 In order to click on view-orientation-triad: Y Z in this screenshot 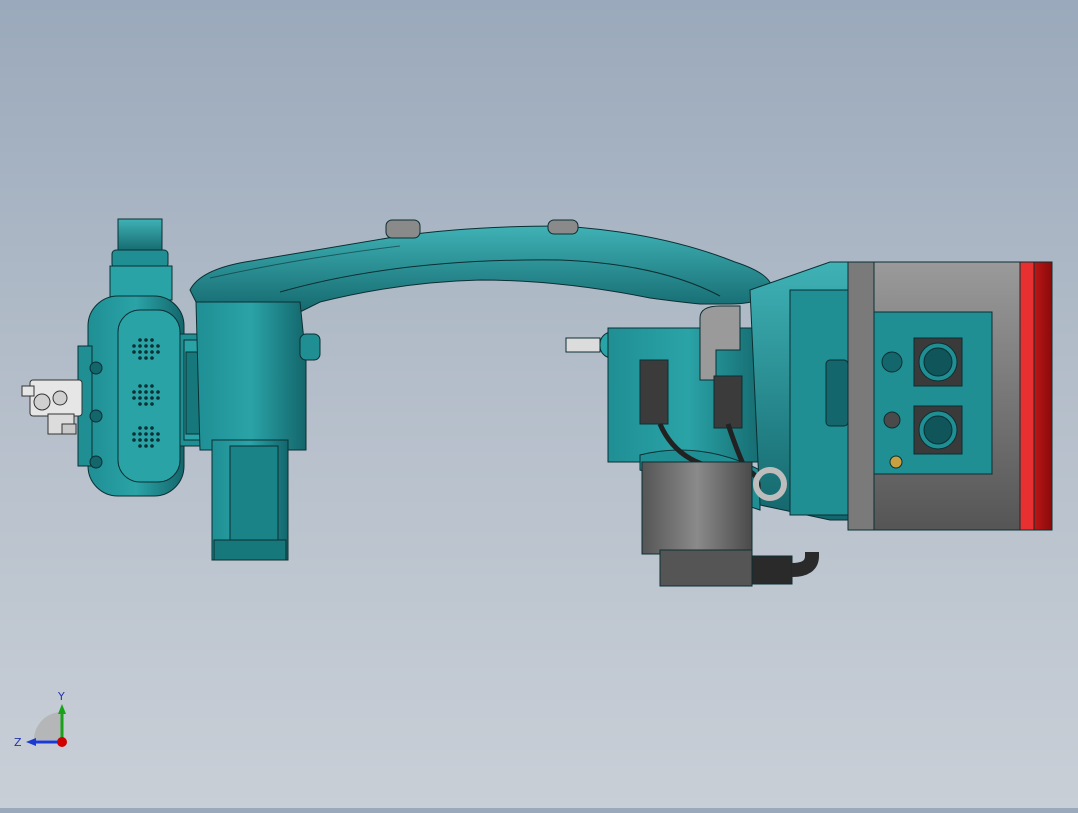, I will do `click(40, 719)`.